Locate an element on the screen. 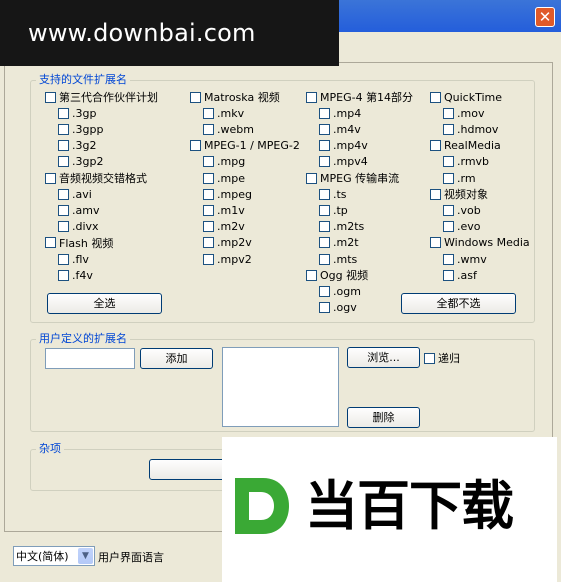 The width and height of the screenshot is (561, 582). format-checkbox: Ogg 视频 is located at coordinates (337, 275).